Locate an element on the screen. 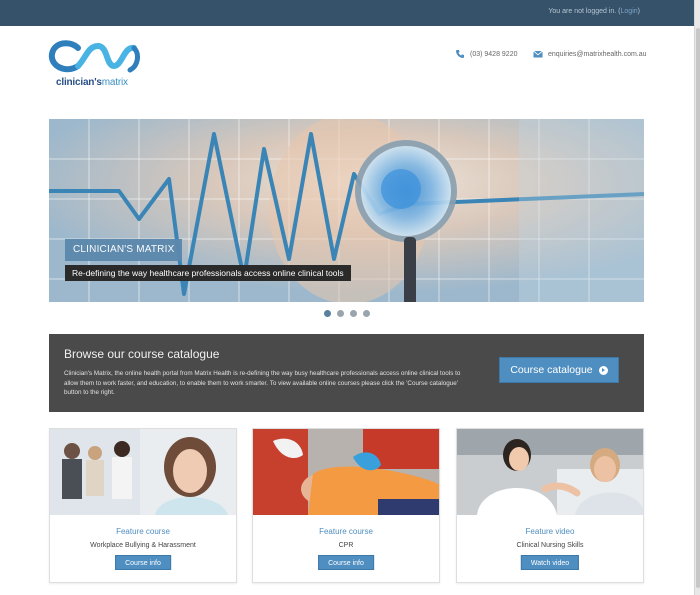  logo-wordmark: clinician'smatrix is located at coordinates (92, 82).